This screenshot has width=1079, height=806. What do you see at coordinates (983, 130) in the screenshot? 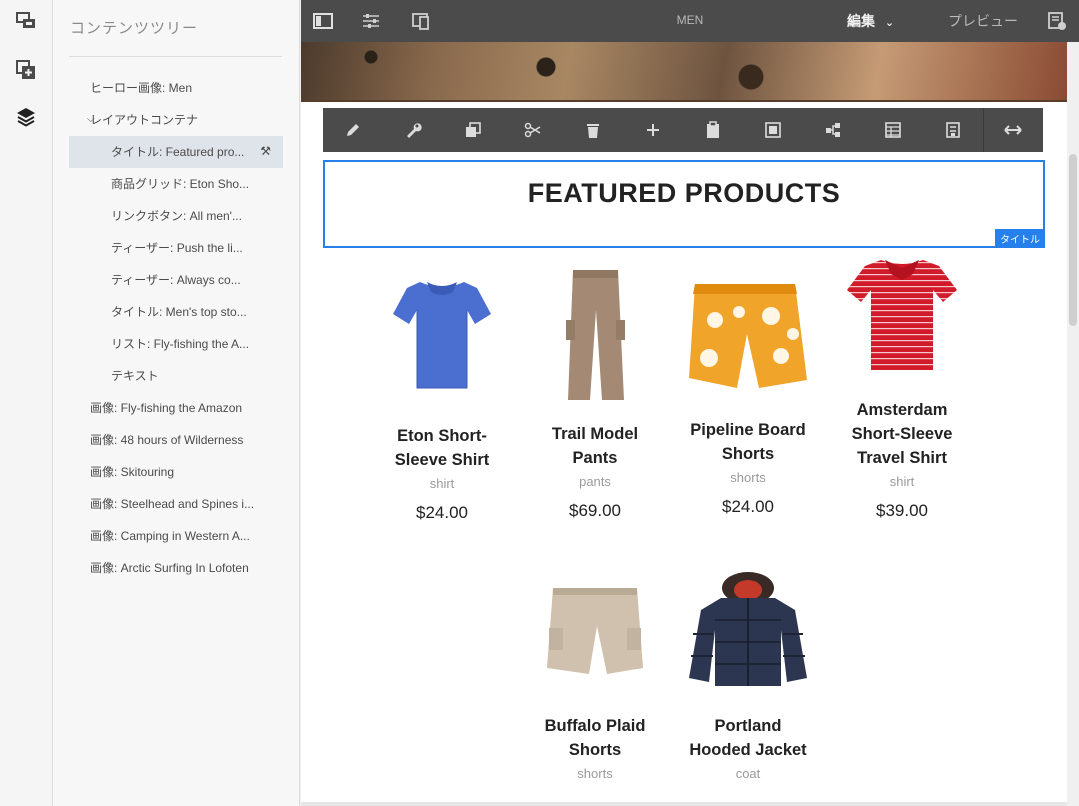
I see `toolbar-divider` at bounding box center [983, 130].